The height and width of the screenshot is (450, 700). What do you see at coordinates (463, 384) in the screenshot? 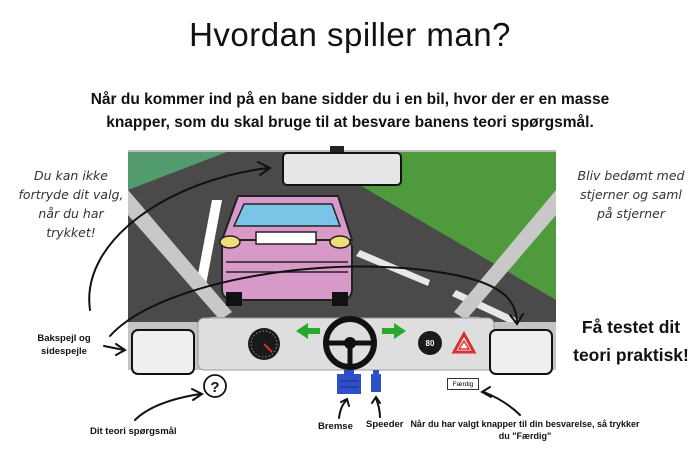
I see `done-button: Færdig` at bounding box center [463, 384].